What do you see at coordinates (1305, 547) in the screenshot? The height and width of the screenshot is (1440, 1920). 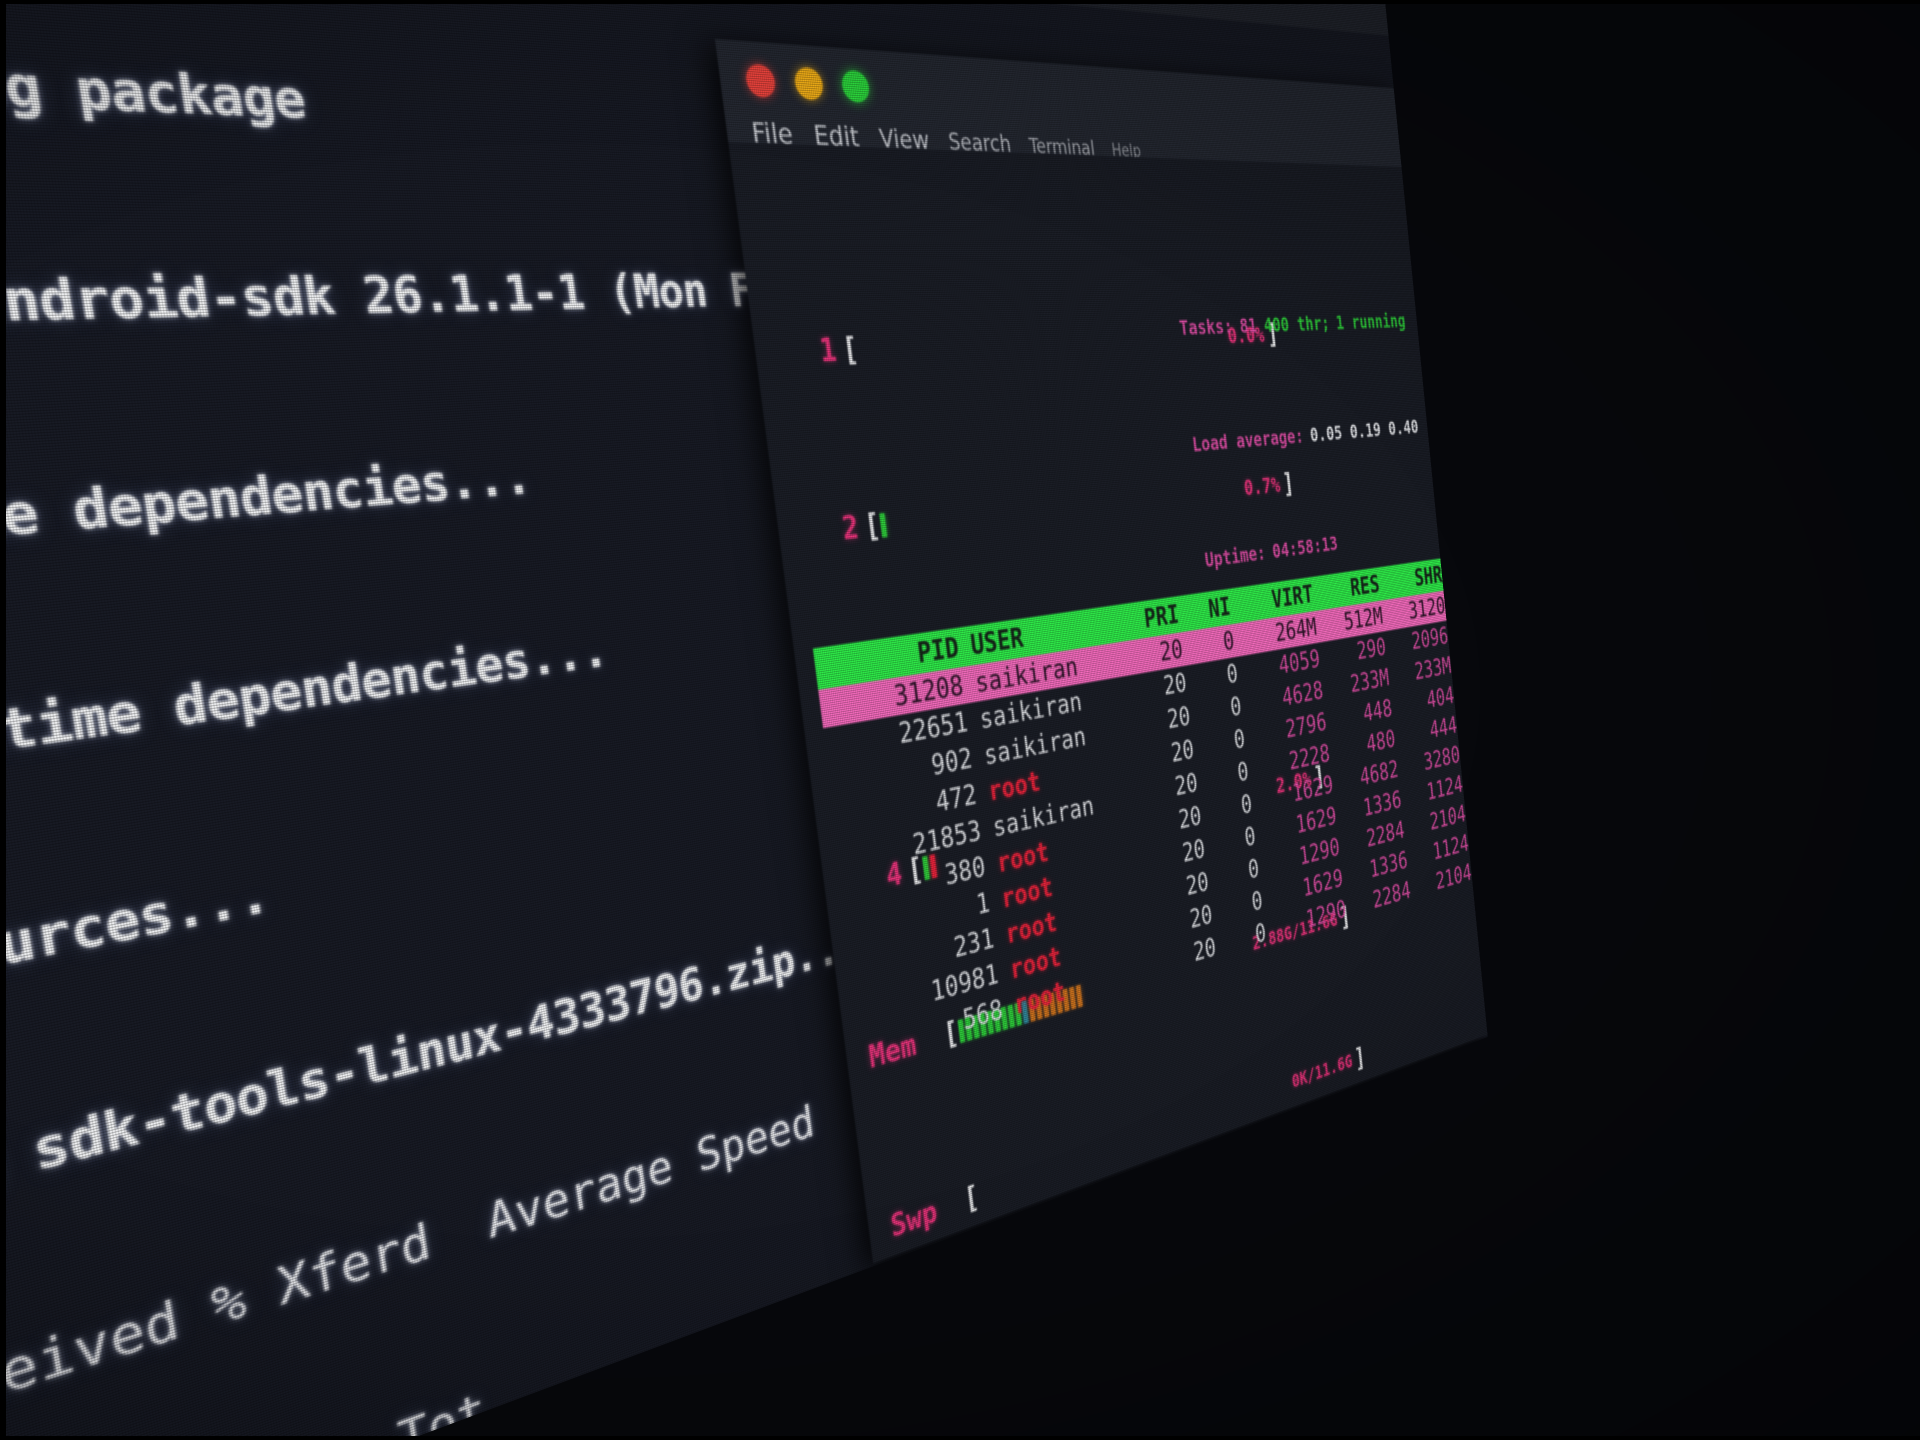 I see `uptime-value: 04:58:13` at bounding box center [1305, 547].